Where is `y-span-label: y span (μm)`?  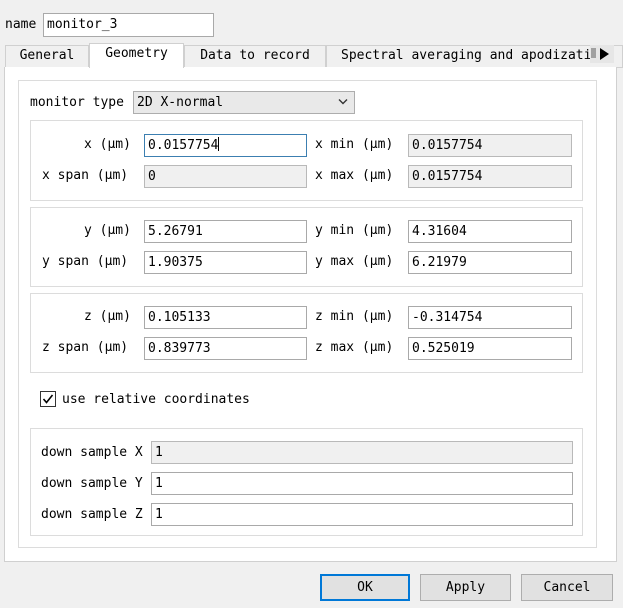
y-span-label: y span (μm) is located at coordinates (85, 261).